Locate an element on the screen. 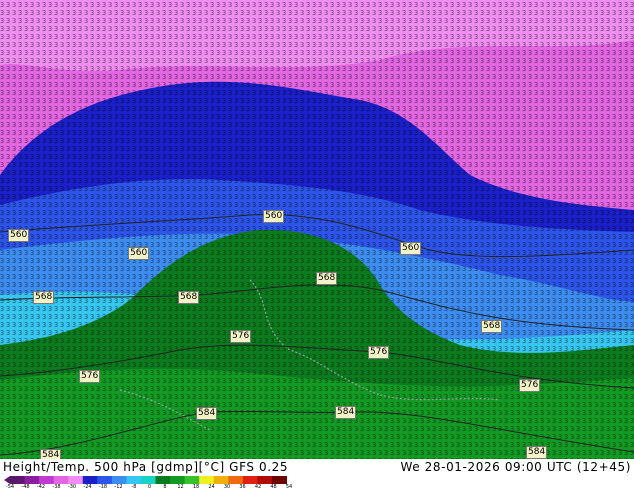 The height and width of the screenshot is (490, 634). scale-tick-label: 48 is located at coordinates (273, 487).